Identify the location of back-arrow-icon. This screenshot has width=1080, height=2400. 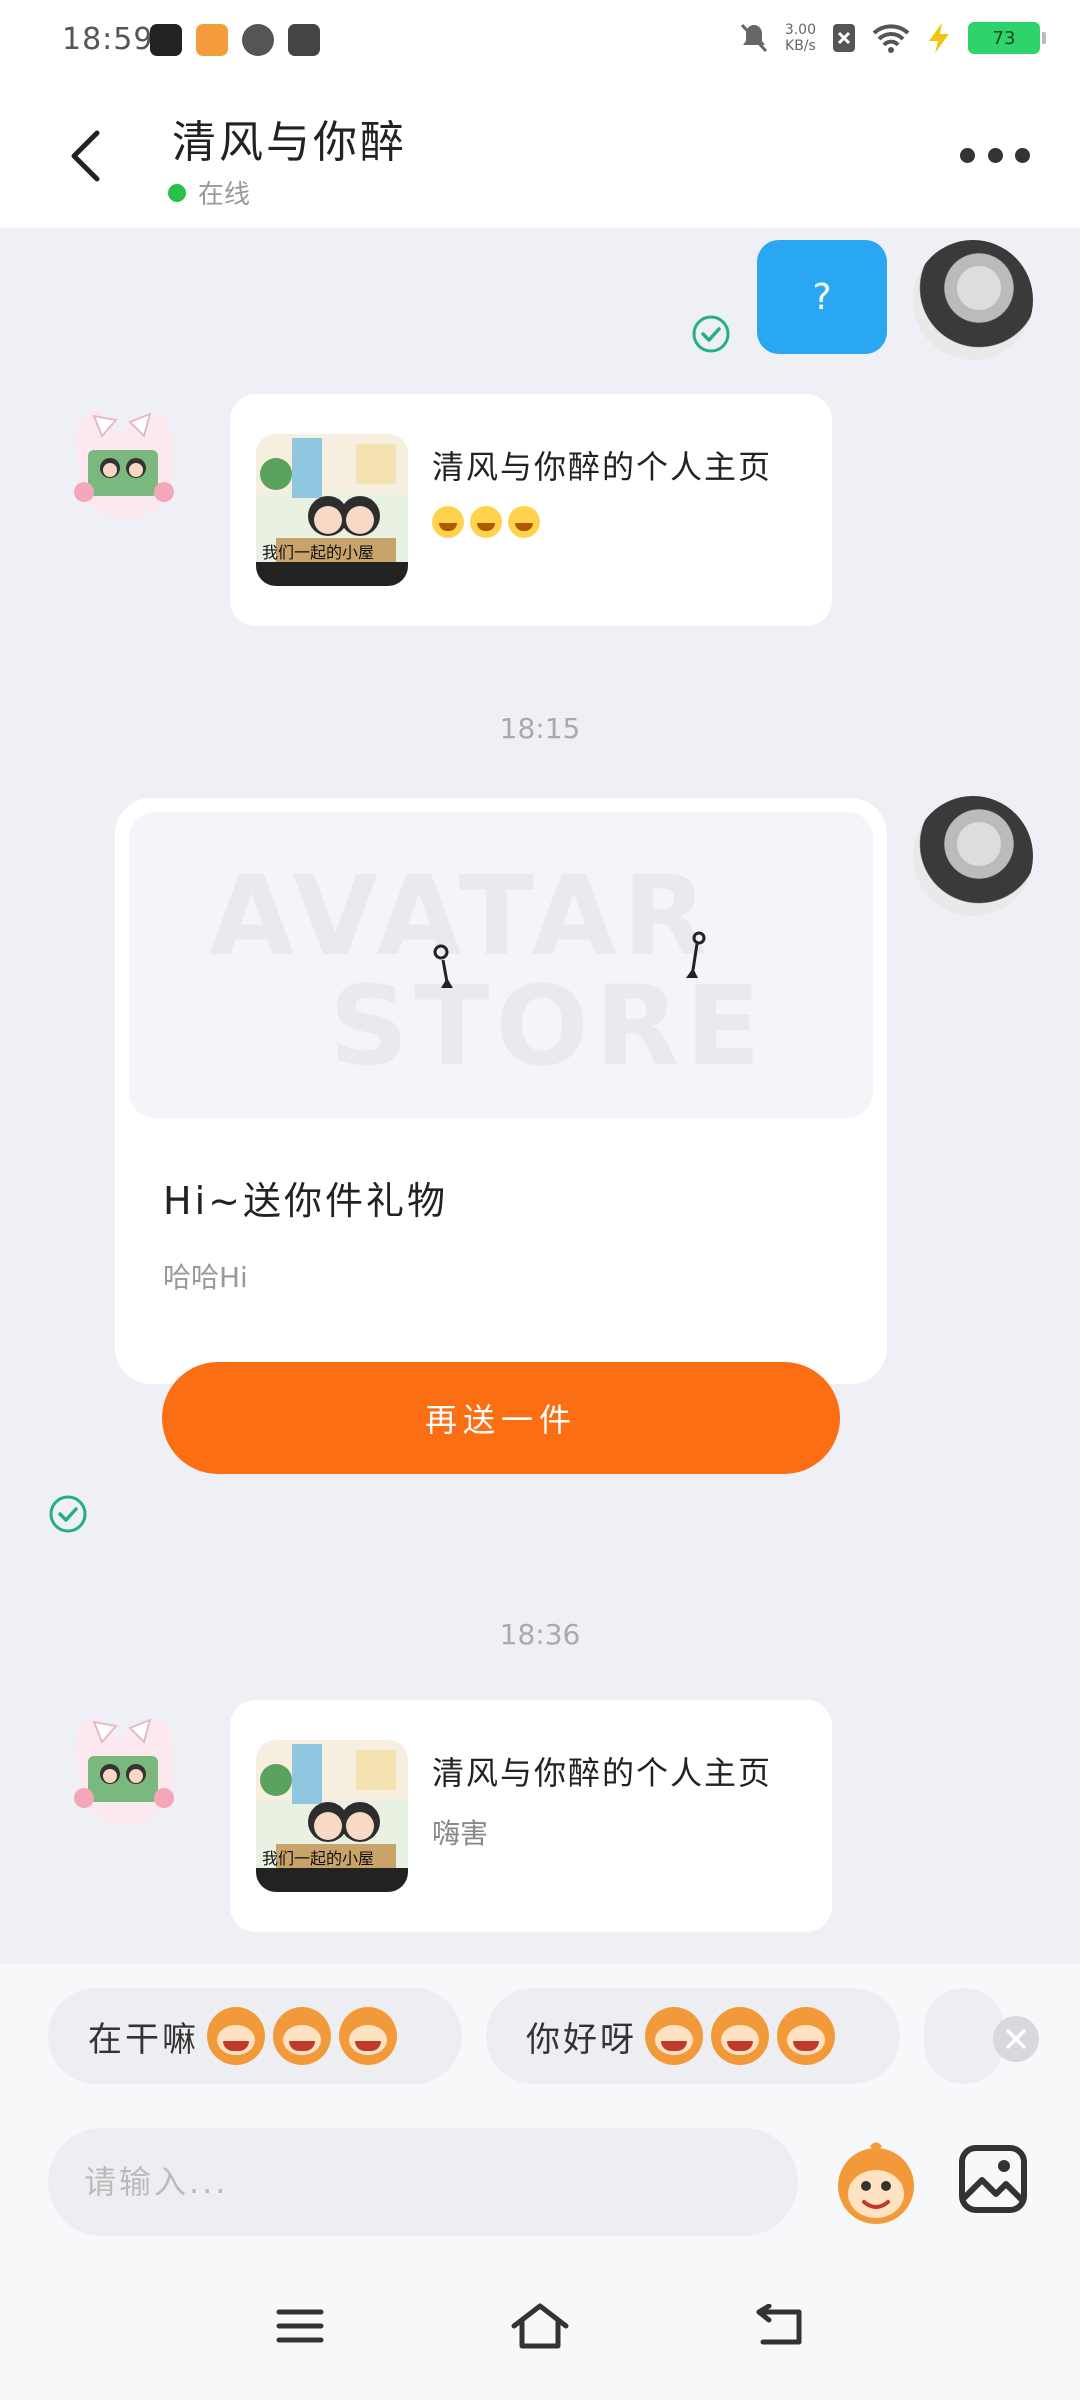
(779, 2324).